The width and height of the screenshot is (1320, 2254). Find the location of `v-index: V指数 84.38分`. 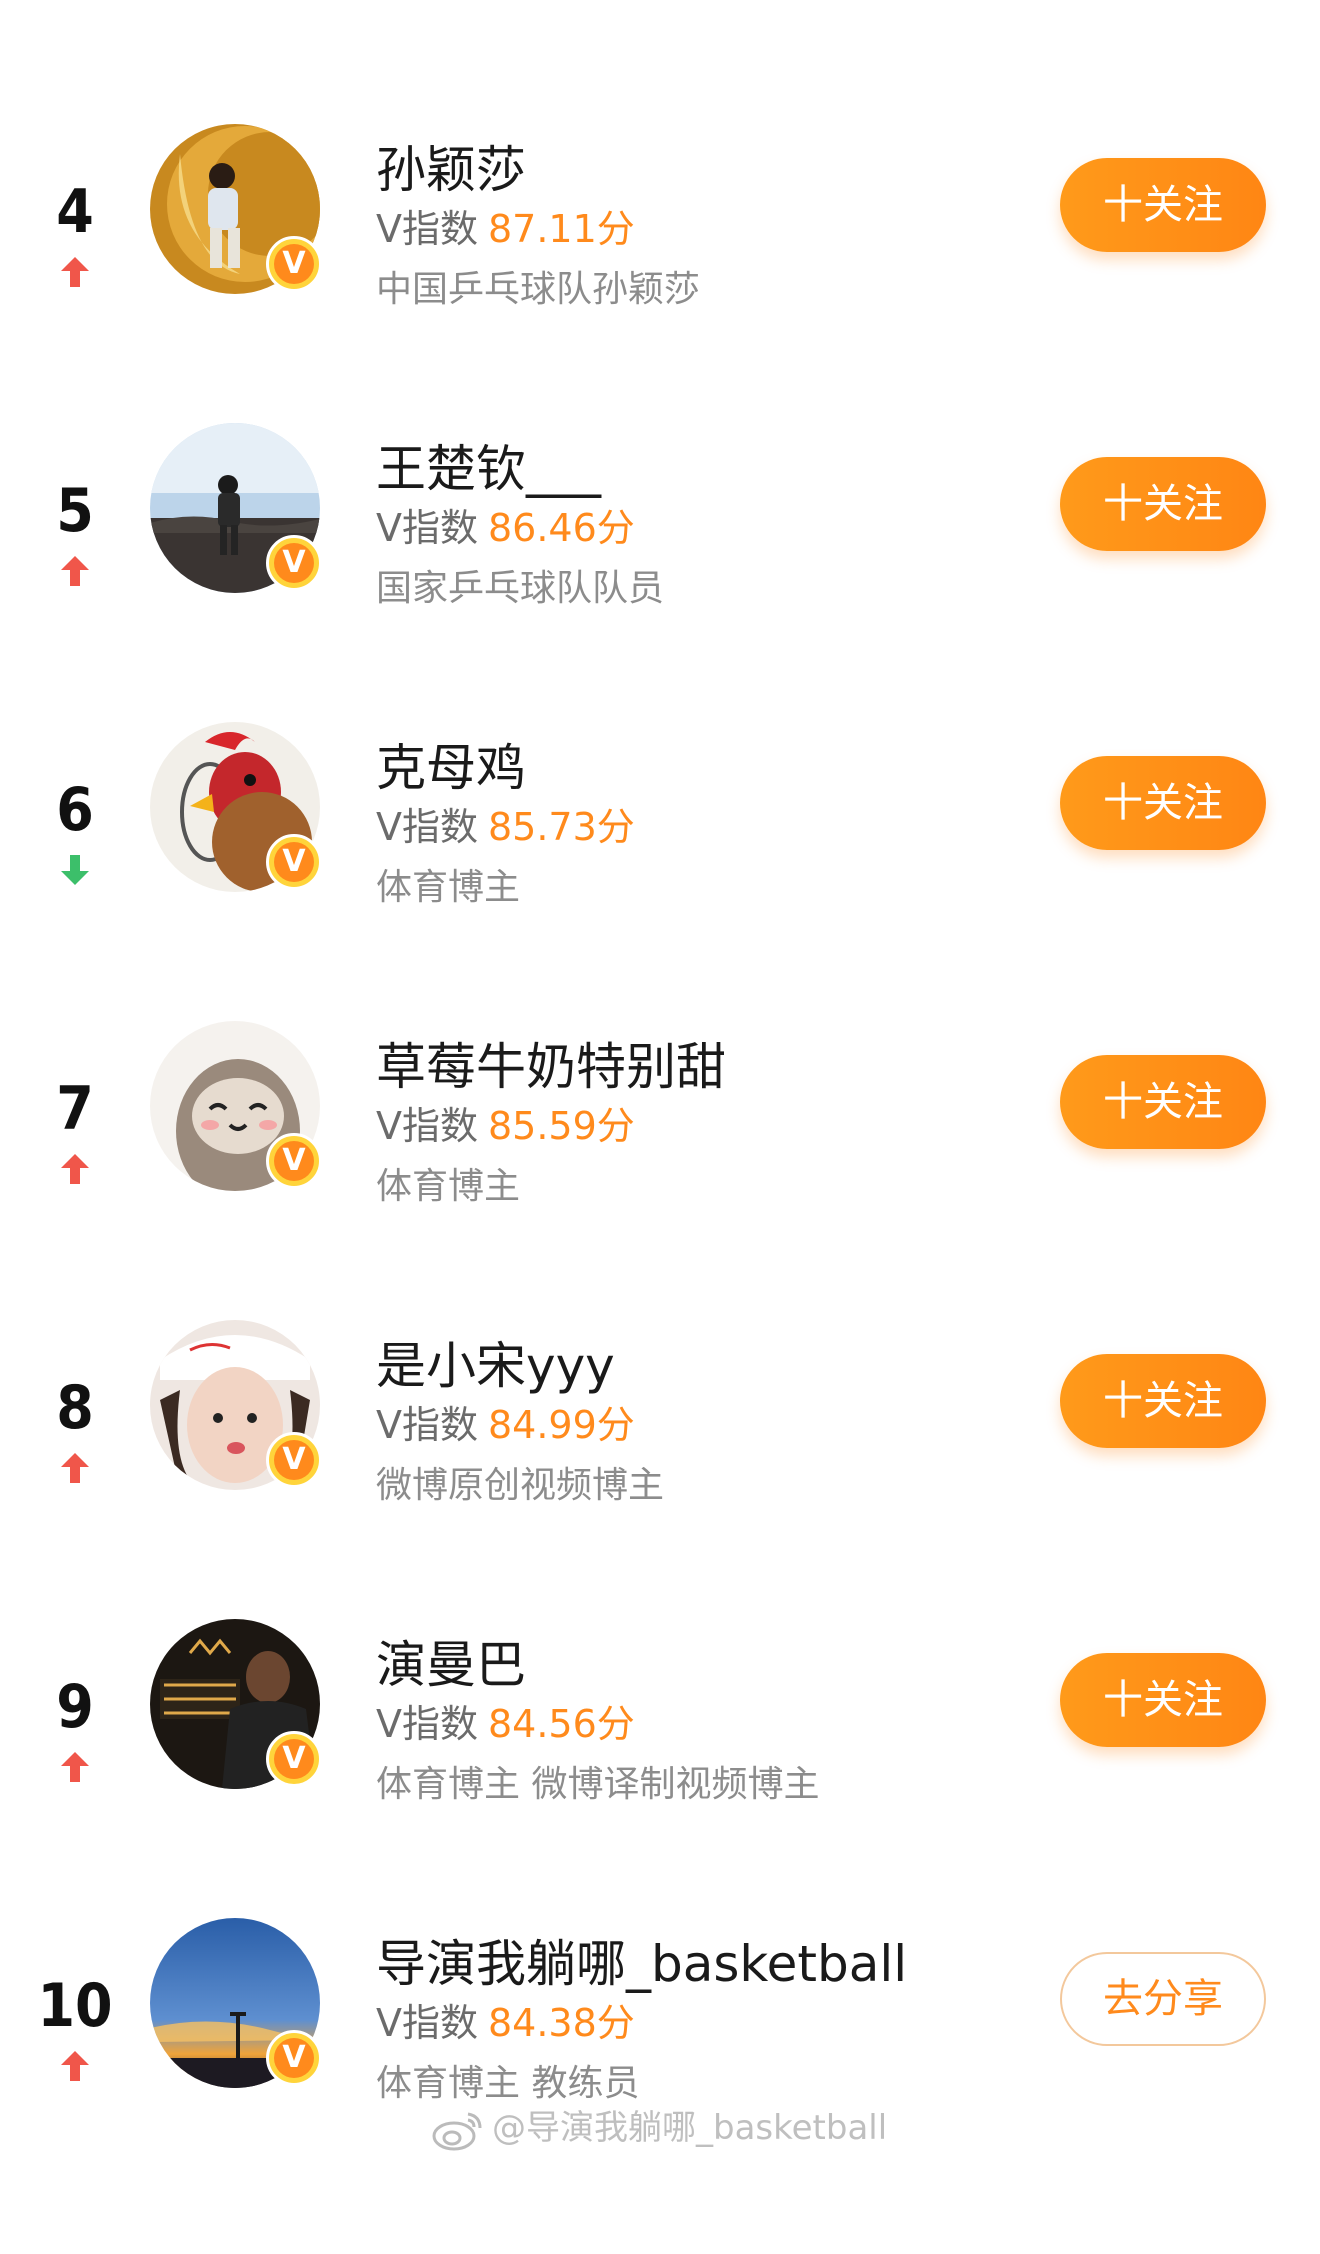

v-index: V指数 84.38分 is located at coordinates (505, 2019).